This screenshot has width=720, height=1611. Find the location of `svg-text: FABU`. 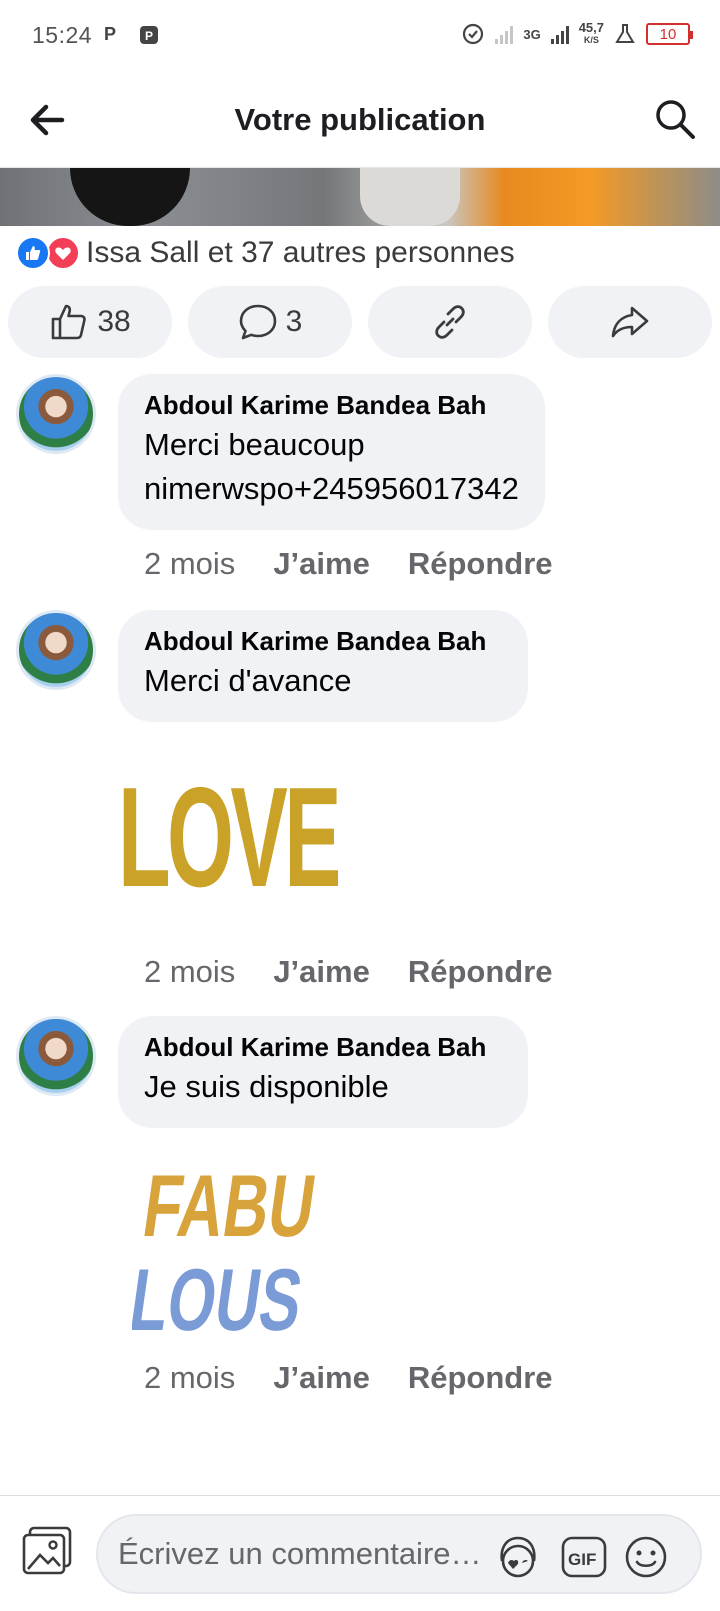

svg-text: FABU is located at coordinates (230, 1205).